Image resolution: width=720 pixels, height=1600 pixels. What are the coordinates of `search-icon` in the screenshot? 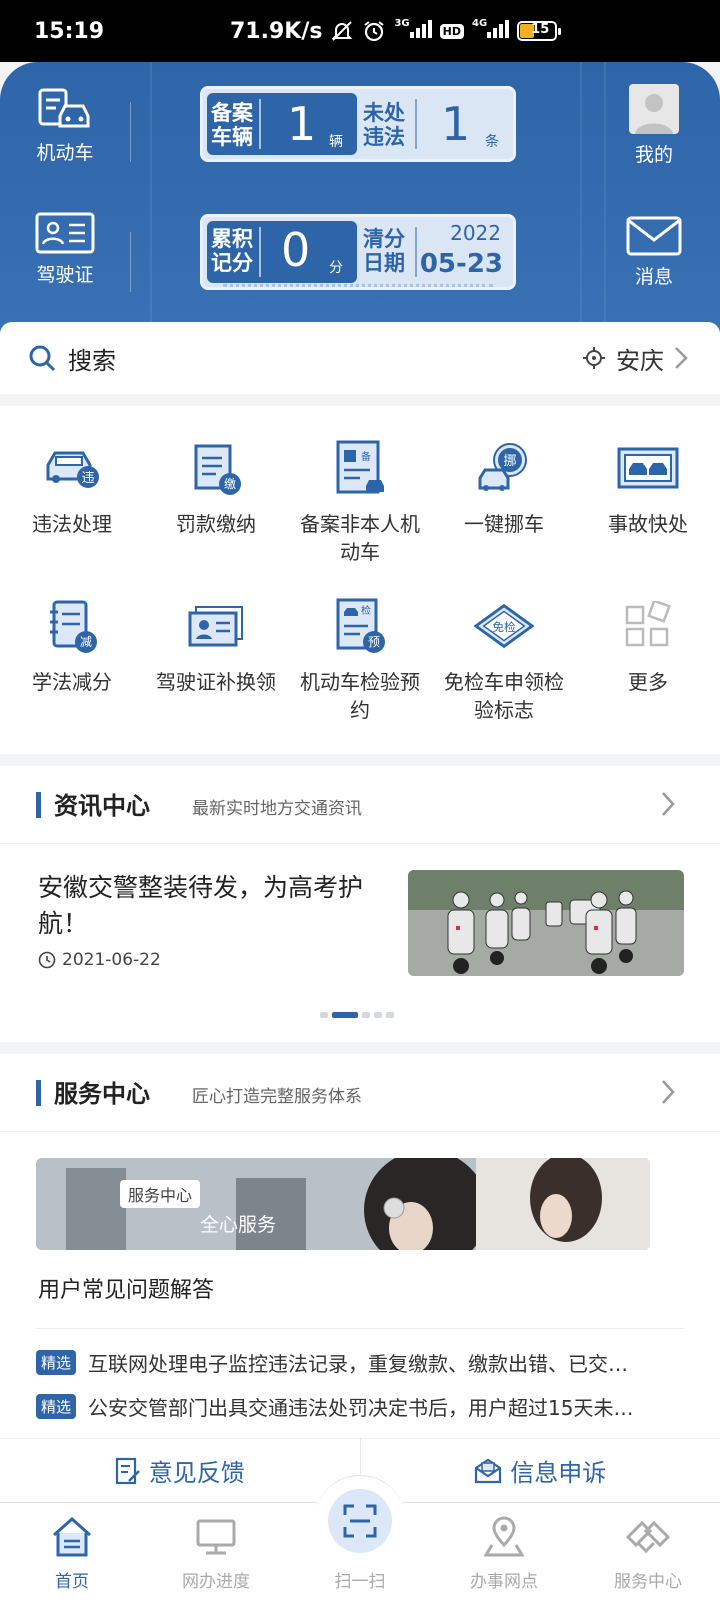 It's located at (42, 358).